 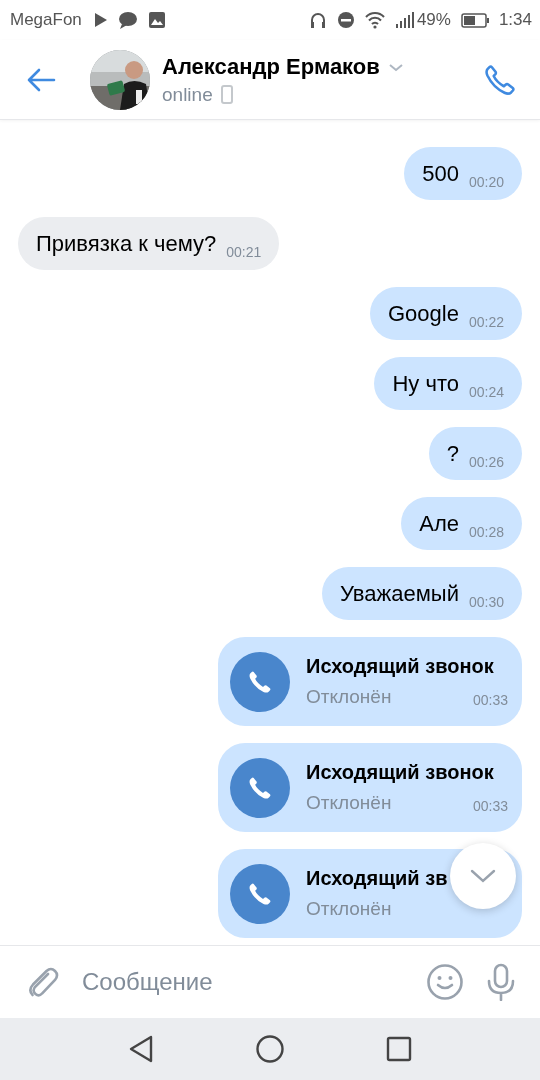 What do you see at coordinates (486, 463) in the screenshot?
I see `message-time: 00:26` at bounding box center [486, 463].